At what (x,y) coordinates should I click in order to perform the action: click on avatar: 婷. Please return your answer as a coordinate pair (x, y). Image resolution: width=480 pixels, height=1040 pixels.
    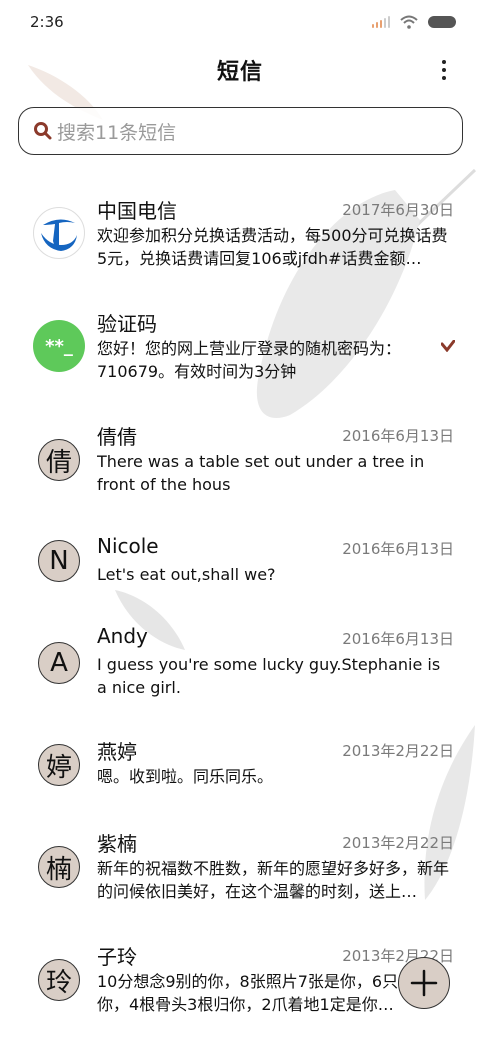
    Looking at the image, I should click on (59, 765).